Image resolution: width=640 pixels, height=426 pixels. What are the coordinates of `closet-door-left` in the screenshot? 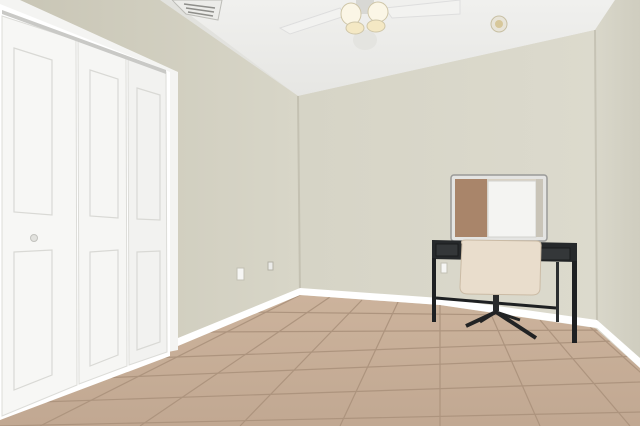 It's located at (39, 216).